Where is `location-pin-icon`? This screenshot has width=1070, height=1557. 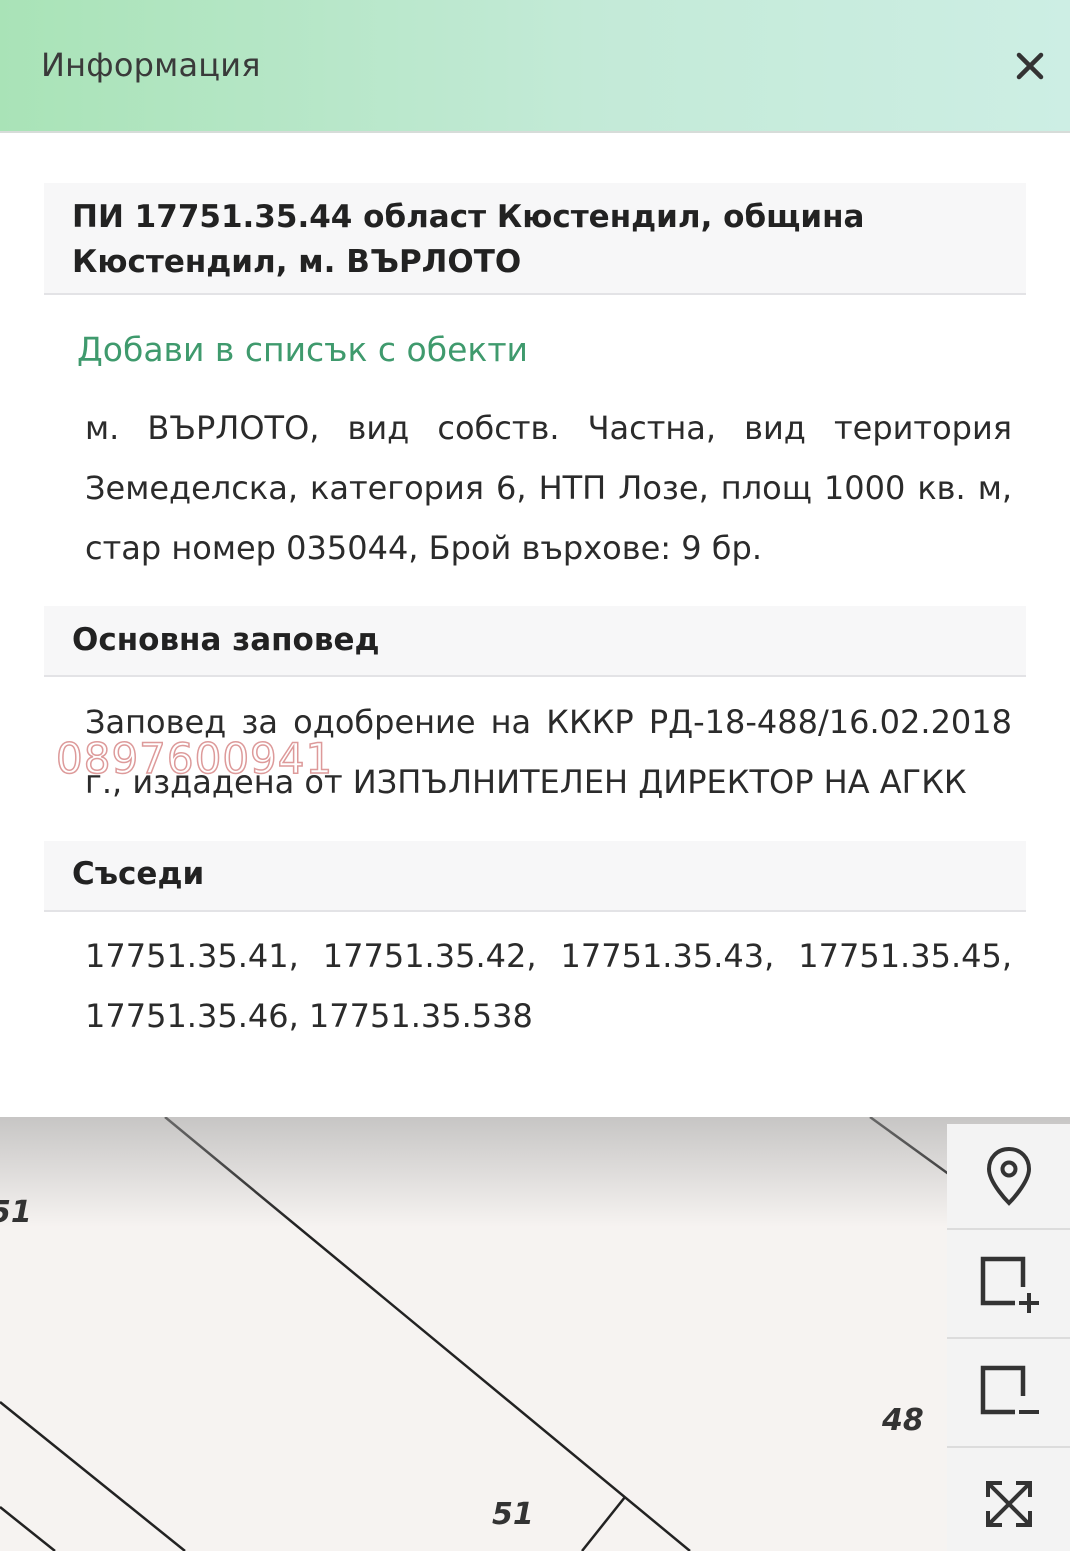 location-pin-icon is located at coordinates (1008, 1176).